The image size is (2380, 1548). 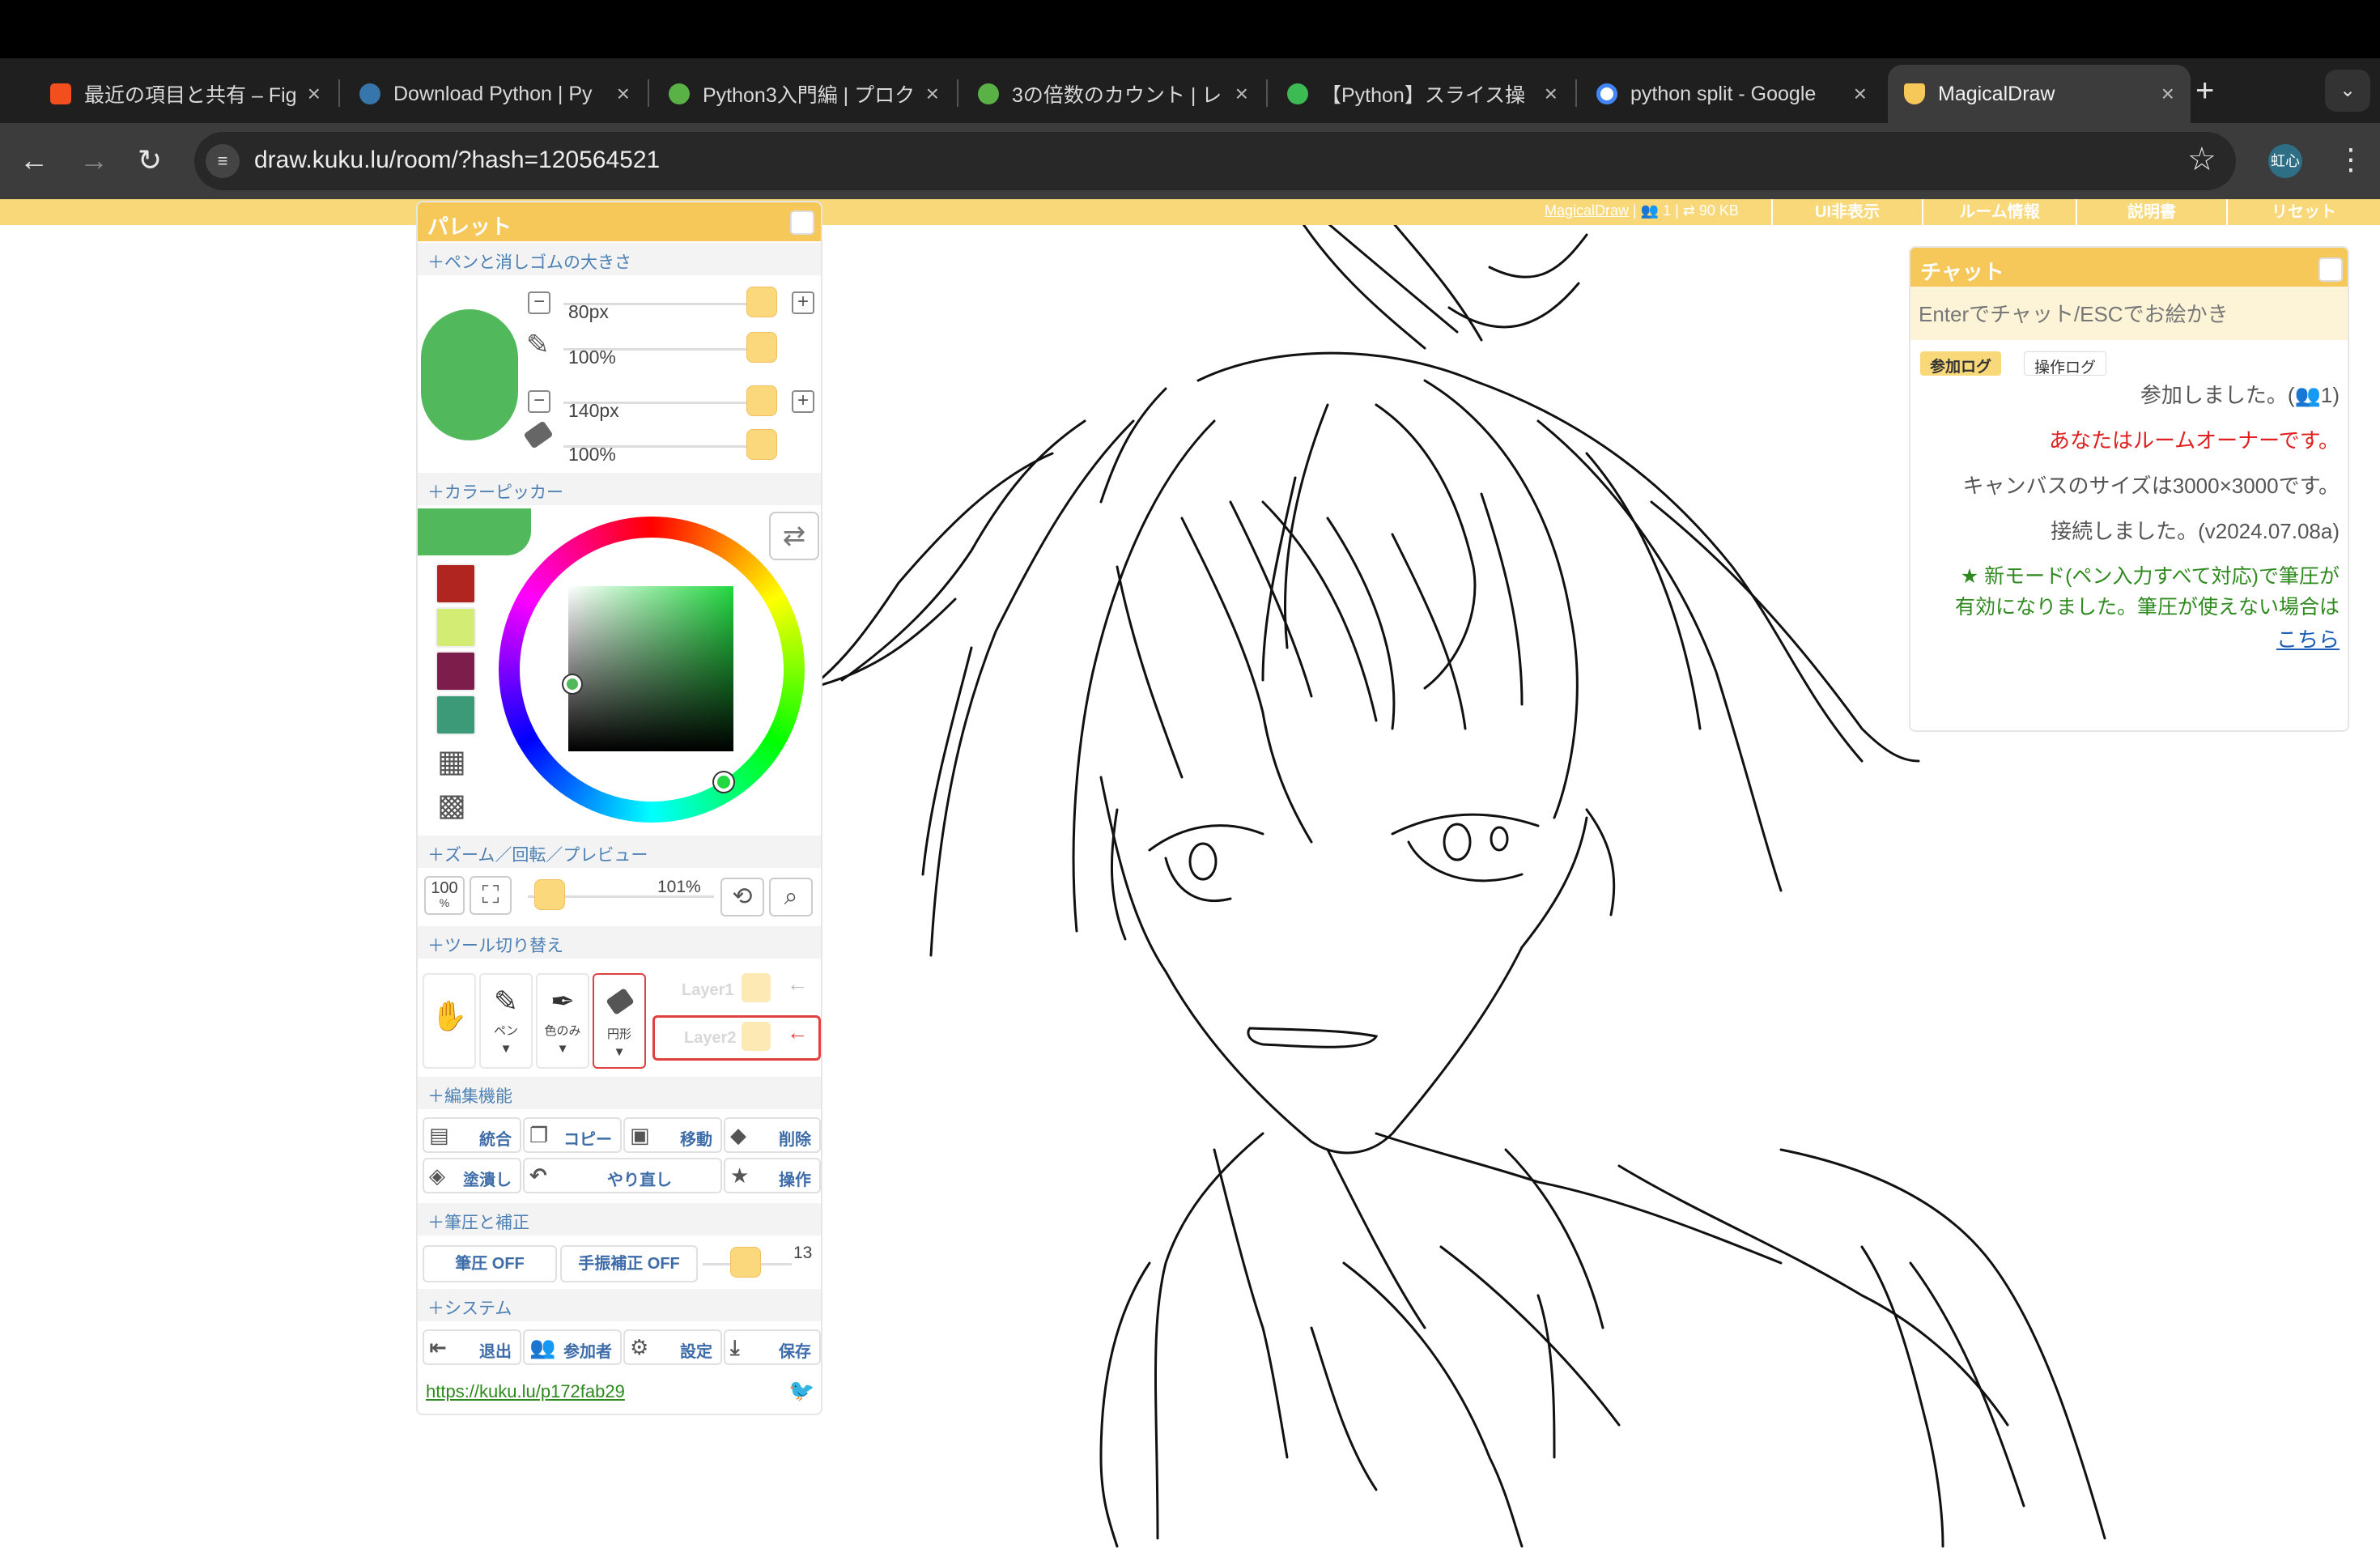 What do you see at coordinates (2195, 531) in the screenshot?
I see `chat-message: 接続しました。(v2024.07.08a)` at bounding box center [2195, 531].